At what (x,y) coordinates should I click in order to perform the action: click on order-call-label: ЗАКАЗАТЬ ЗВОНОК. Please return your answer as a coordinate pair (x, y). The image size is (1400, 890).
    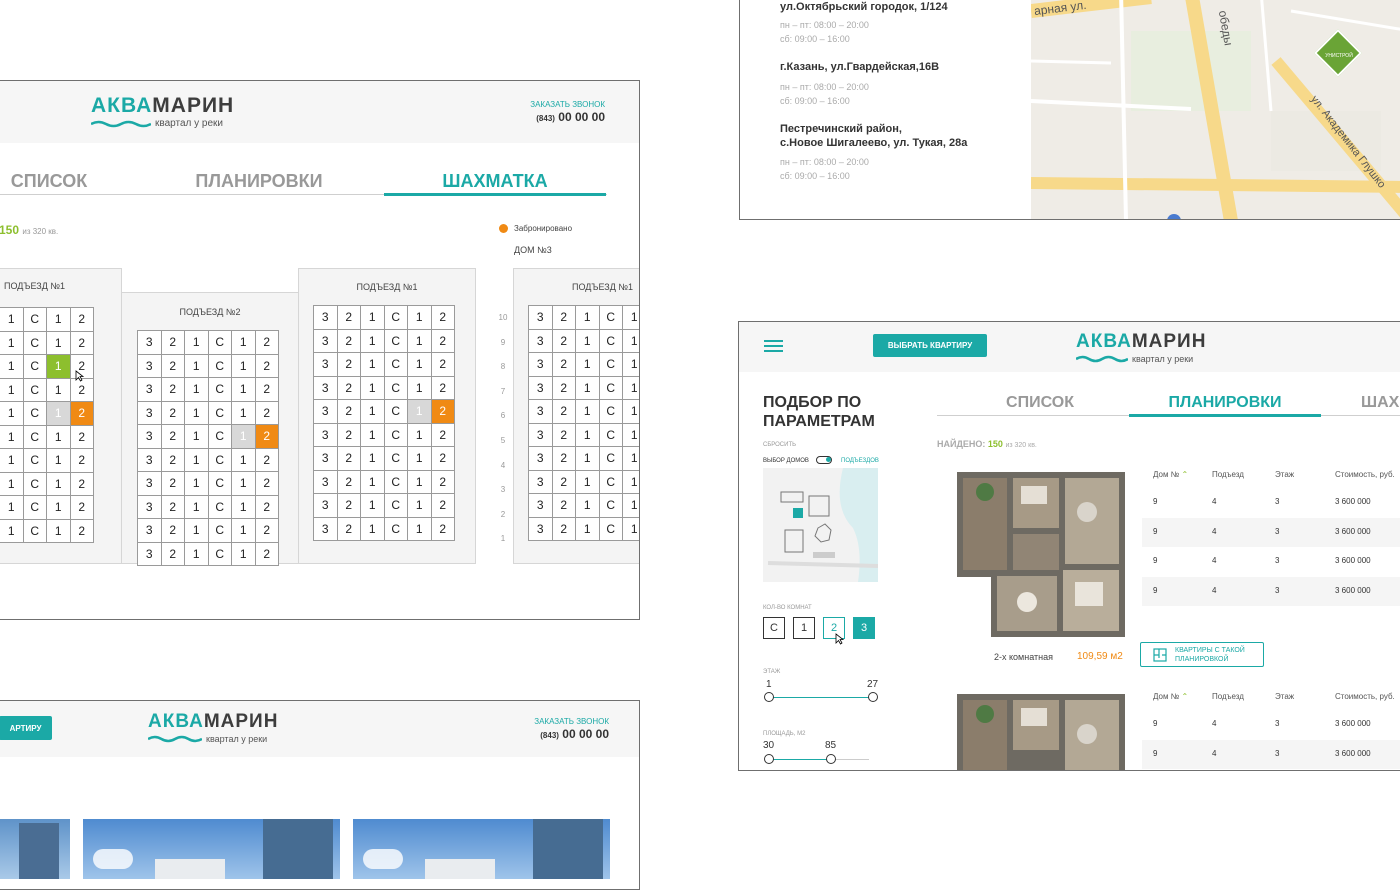
    Looking at the image, I should click on (567, 104).